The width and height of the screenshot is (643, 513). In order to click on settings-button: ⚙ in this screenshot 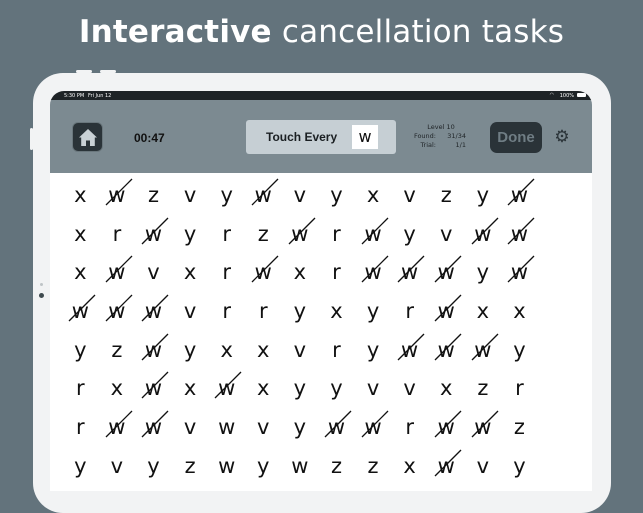, I will do `click(562, 137)`.